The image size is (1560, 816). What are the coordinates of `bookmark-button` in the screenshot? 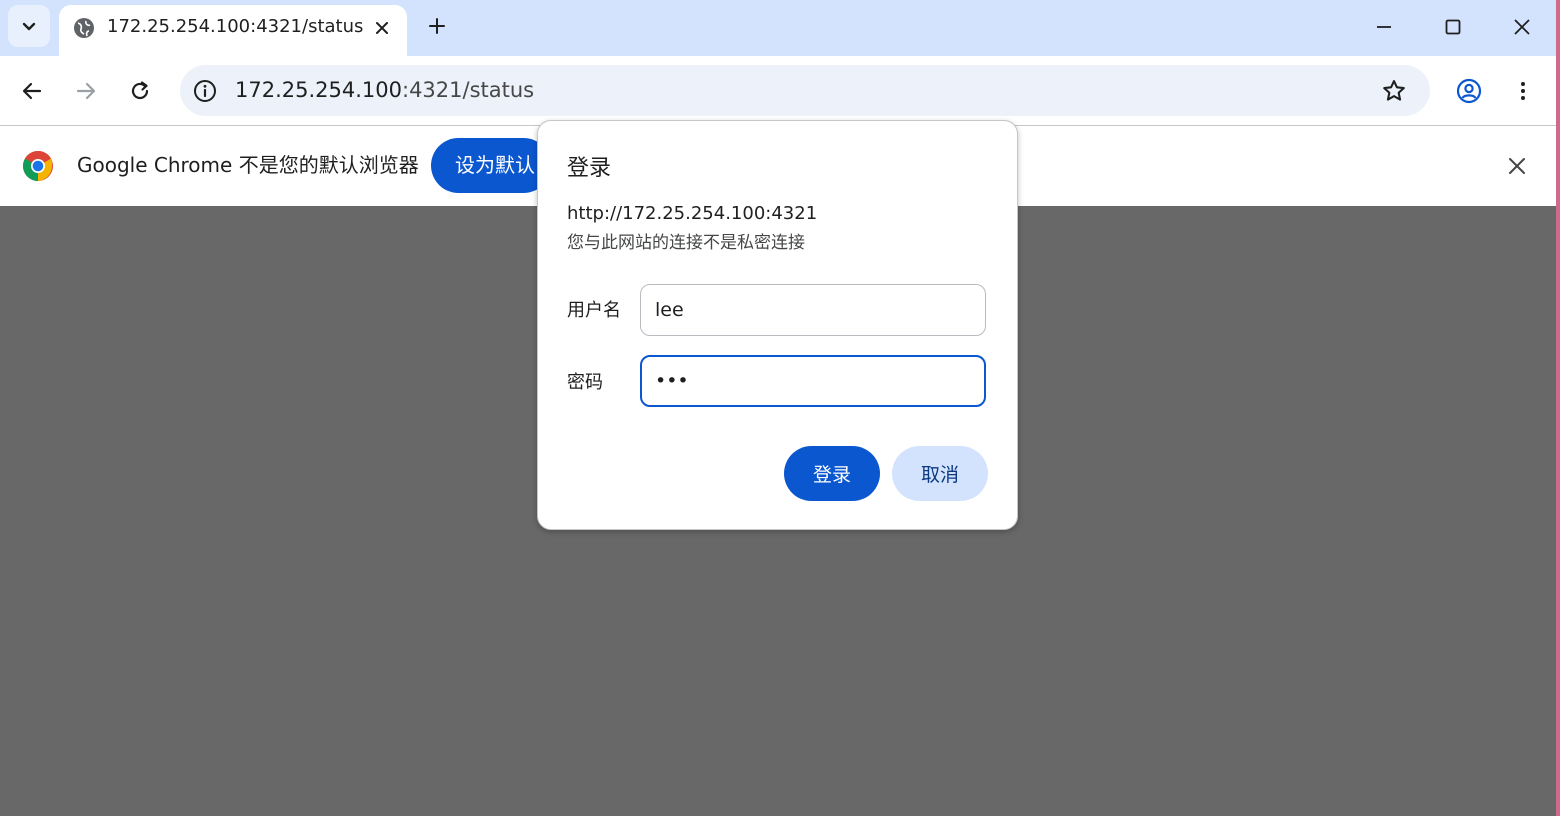 It's located at (1394, 91).